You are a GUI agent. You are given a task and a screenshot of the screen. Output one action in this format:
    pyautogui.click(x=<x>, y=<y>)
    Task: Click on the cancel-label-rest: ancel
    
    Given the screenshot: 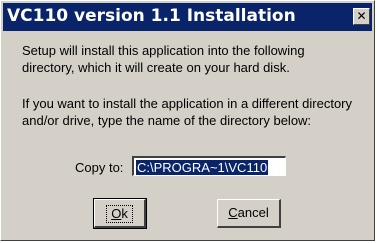 What is the action you would take?
    pyautogui.click(x=253, y=212)
    